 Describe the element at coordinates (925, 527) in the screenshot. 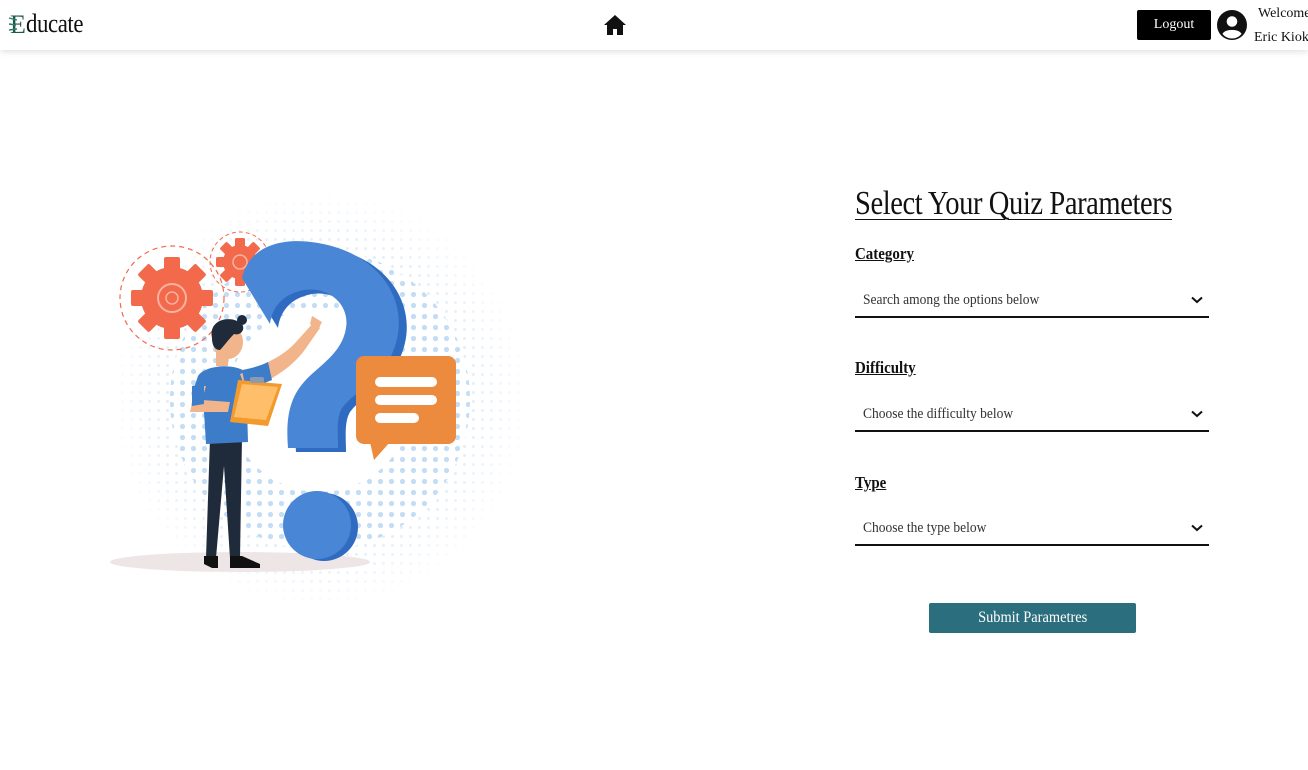

I see `type-select-value: Choose the type below` at that location.